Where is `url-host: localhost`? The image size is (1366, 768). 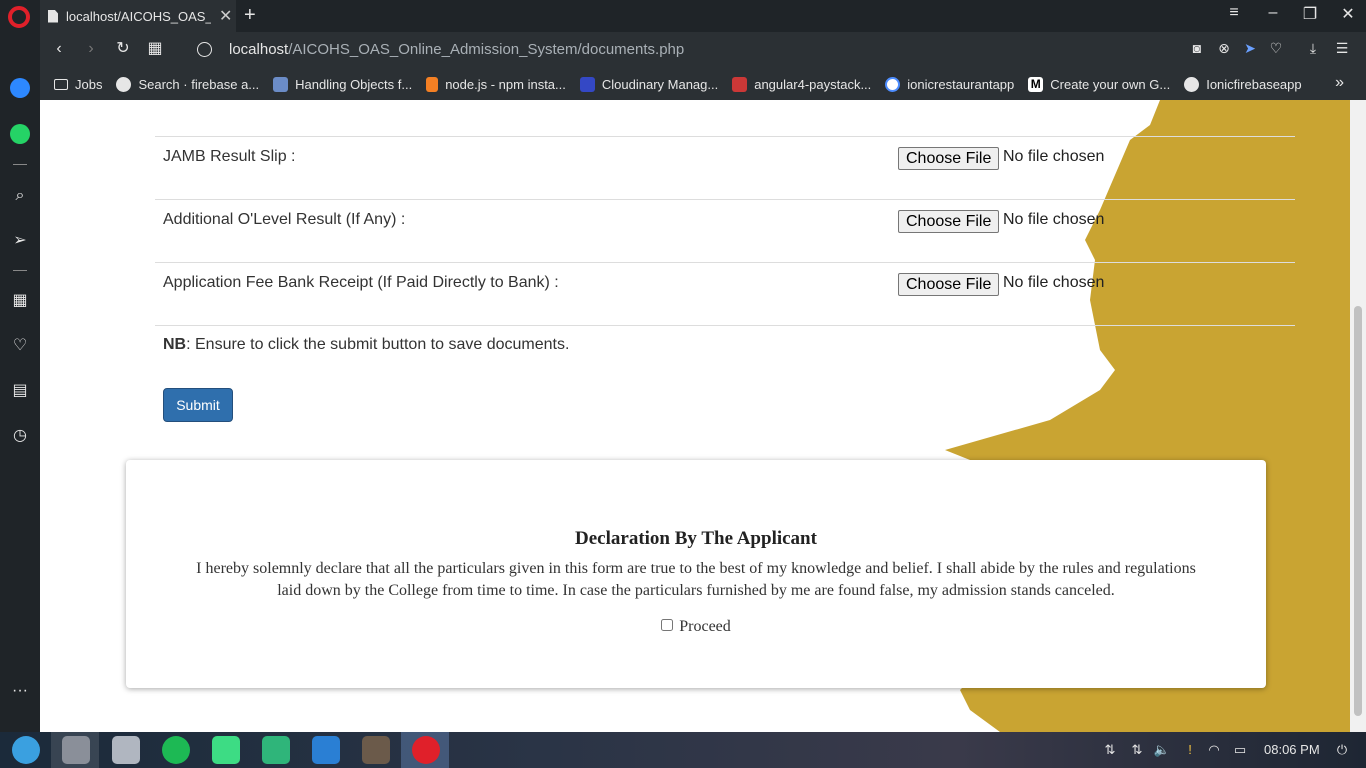 url-host: localhost is located at coordinates (259, 49).